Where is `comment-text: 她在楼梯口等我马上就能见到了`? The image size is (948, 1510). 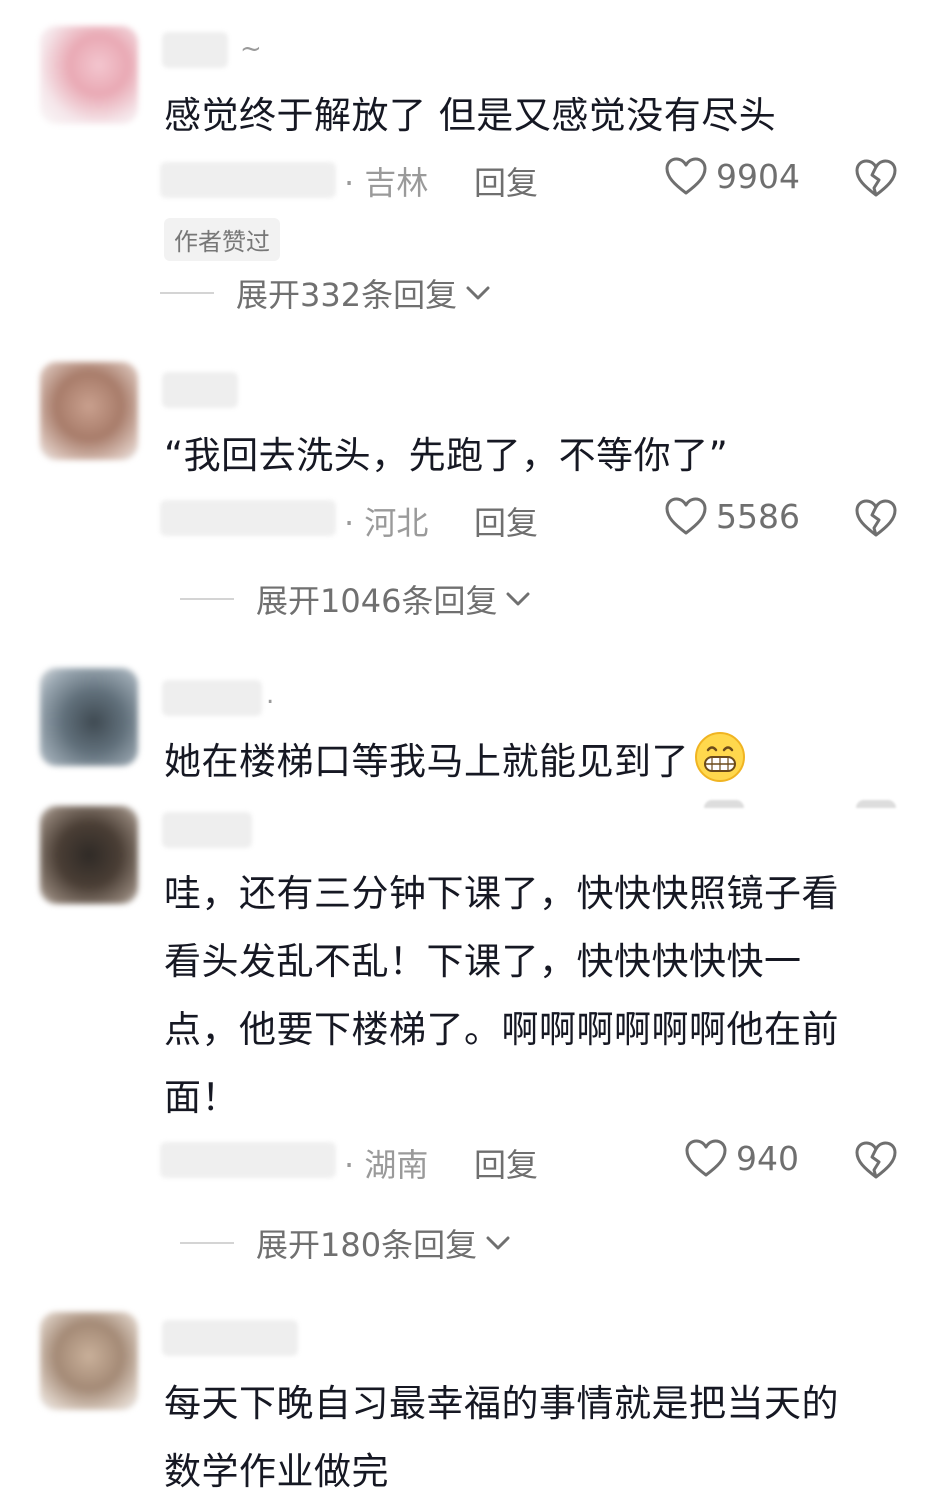 comment-text: 她在楼梯口等我马上就能见到了 is located at coordinates (529, 767).